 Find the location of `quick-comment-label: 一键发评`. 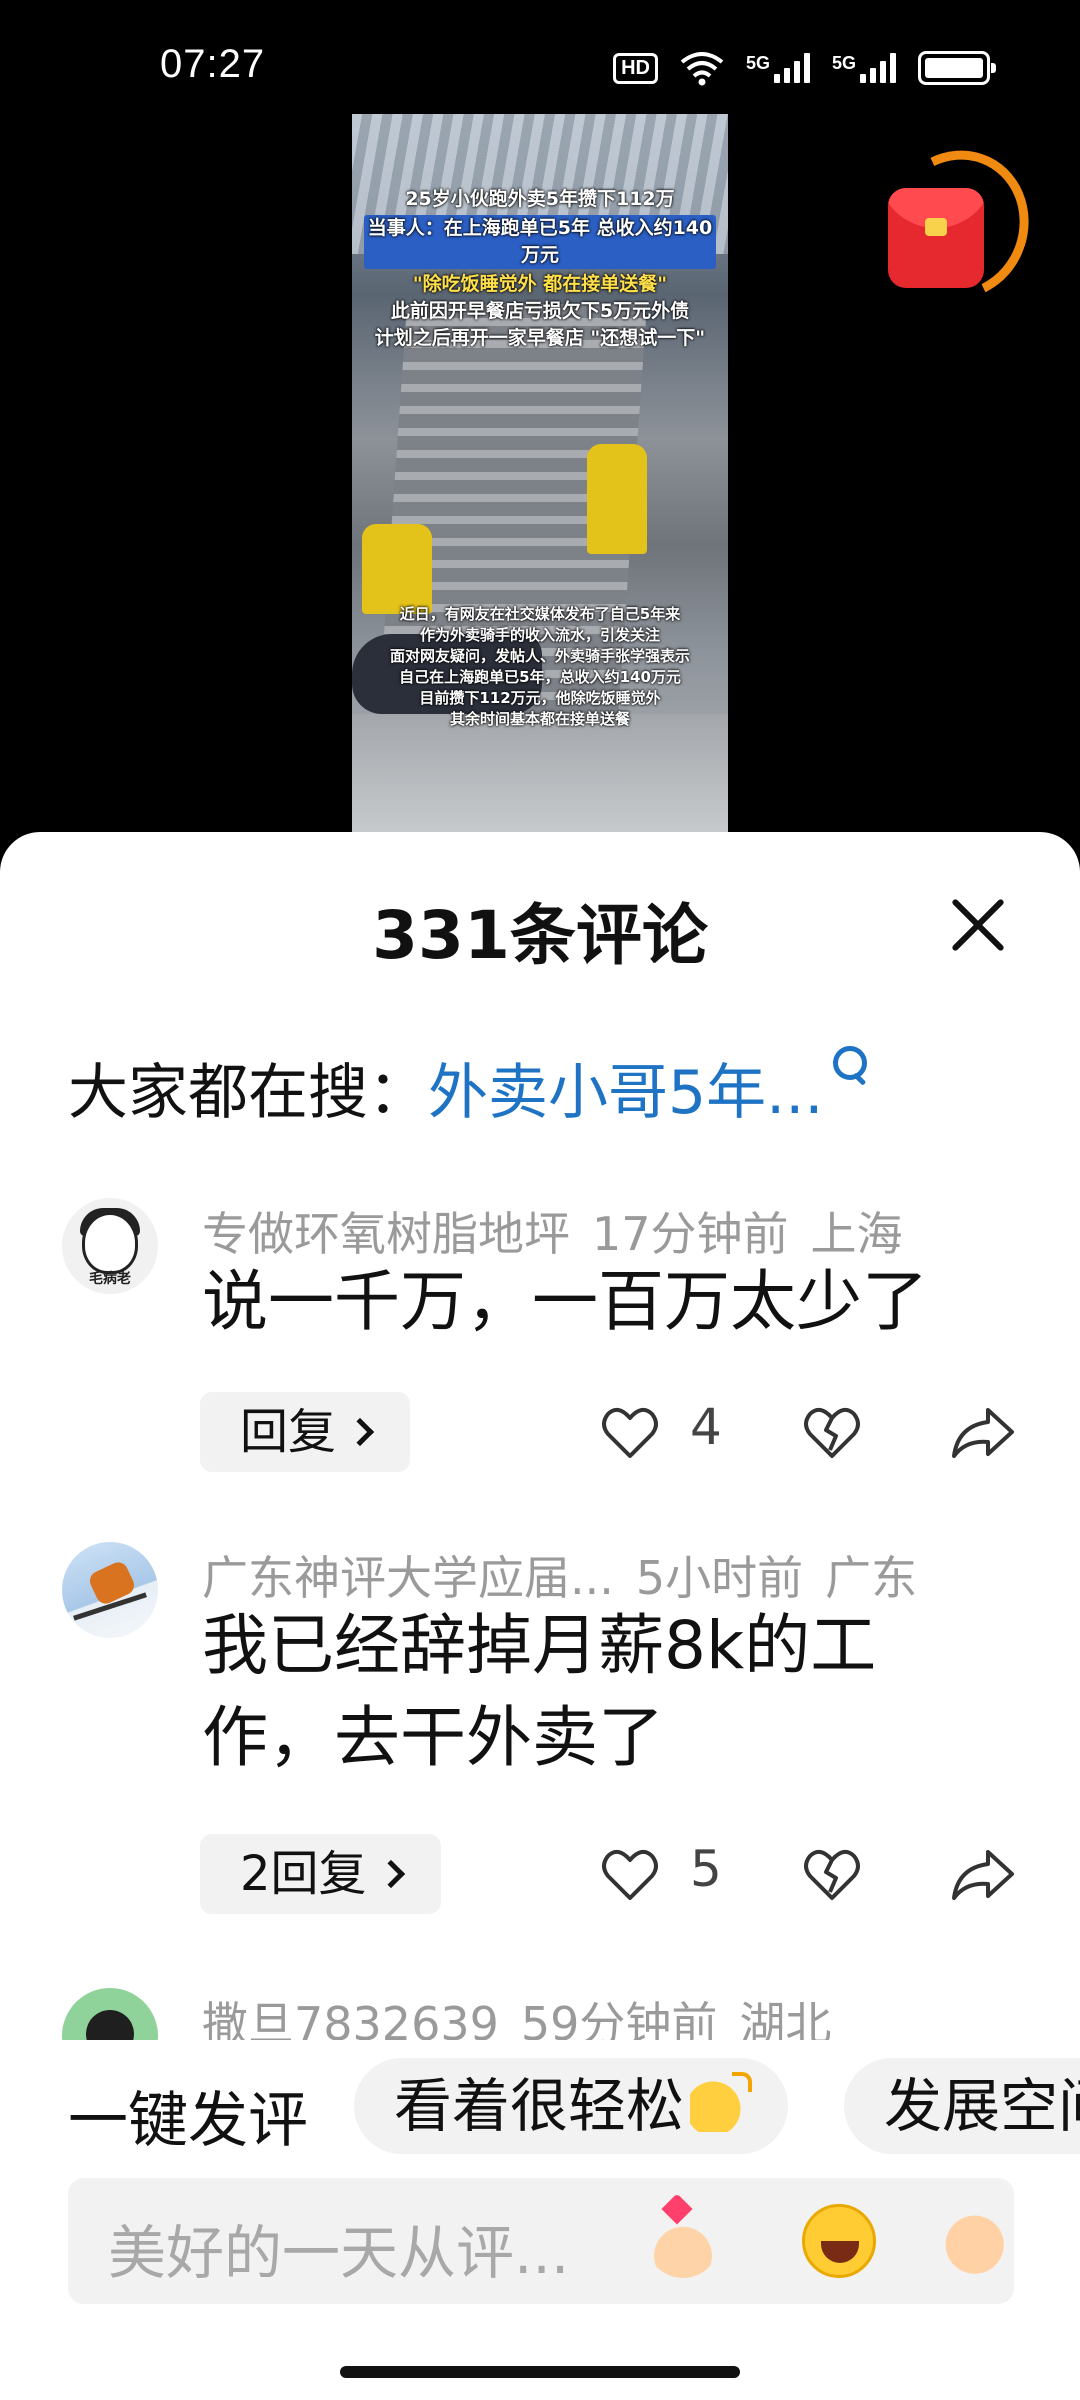

quick-comment-label: 一键发评 is located at coordinates (188, 2121).